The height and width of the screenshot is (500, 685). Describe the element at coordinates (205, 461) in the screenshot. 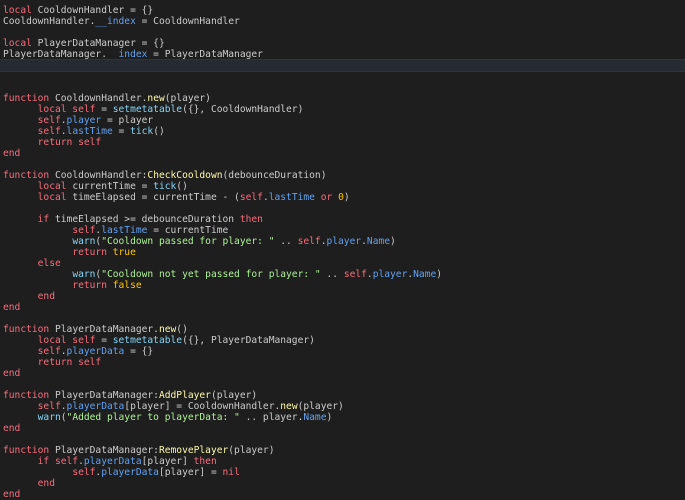

I see `code-token: then` at that location.